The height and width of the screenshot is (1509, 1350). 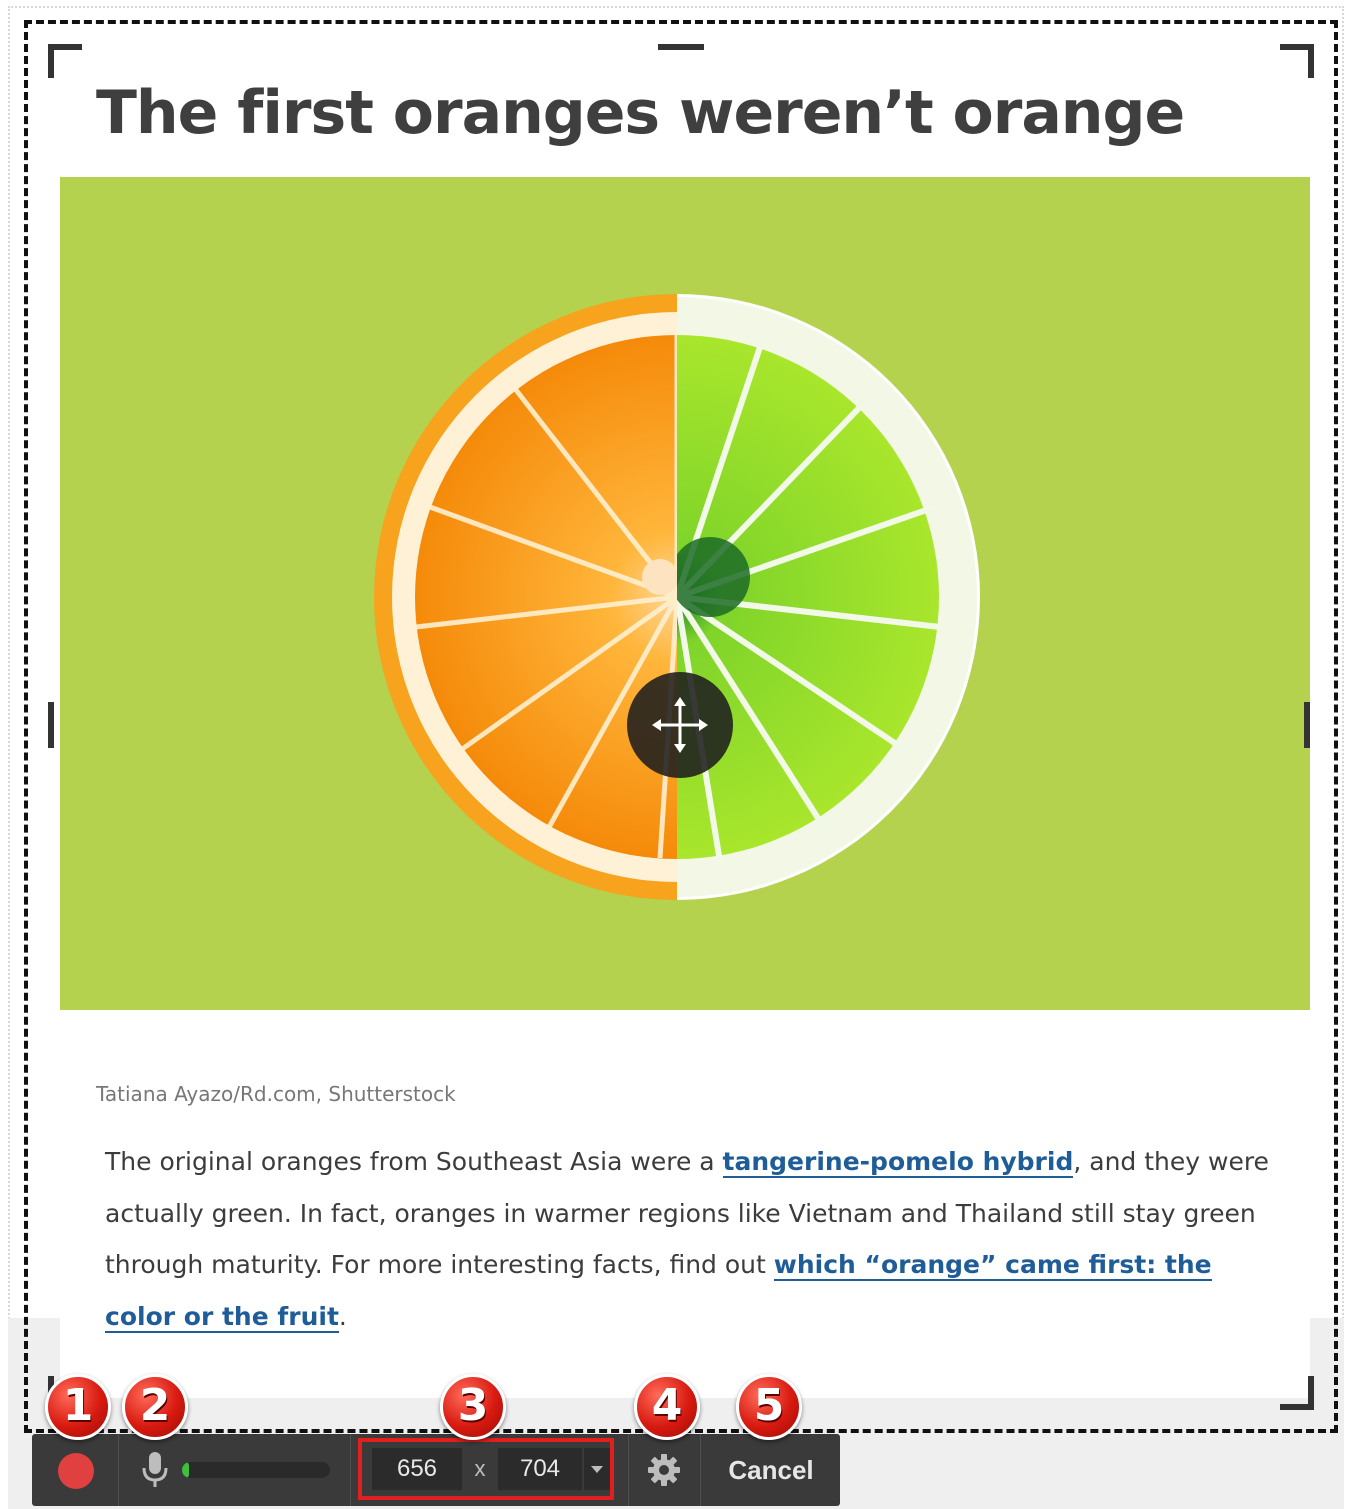 I want to click on paragraph-text-3: ., so click(x=342, y=1316).